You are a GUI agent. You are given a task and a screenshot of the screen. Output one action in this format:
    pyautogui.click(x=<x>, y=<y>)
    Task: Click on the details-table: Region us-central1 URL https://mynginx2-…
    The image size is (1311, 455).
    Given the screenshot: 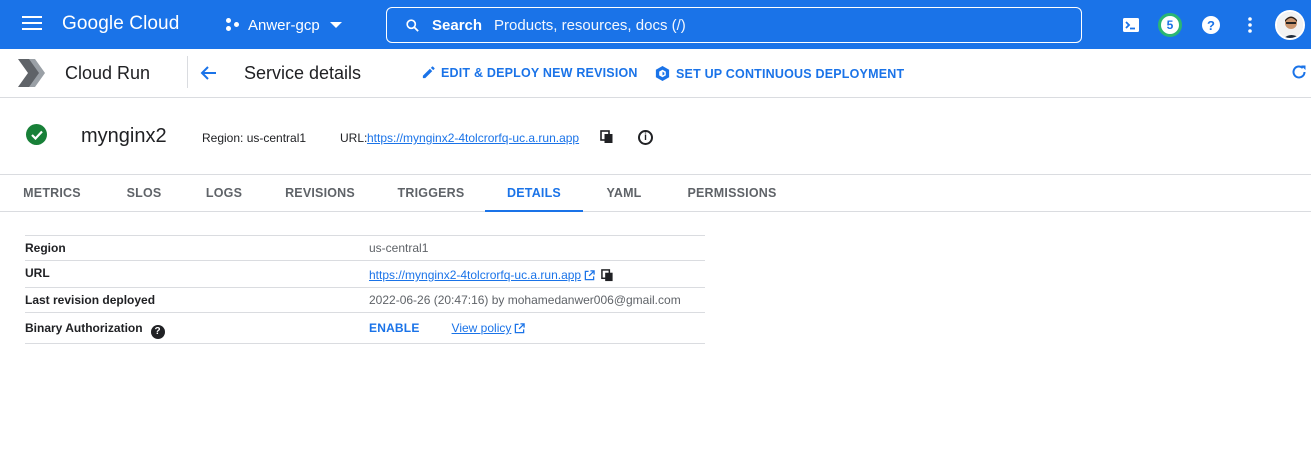 What is the action you would take?
    pyautogui.click(x=365, y=289)
    